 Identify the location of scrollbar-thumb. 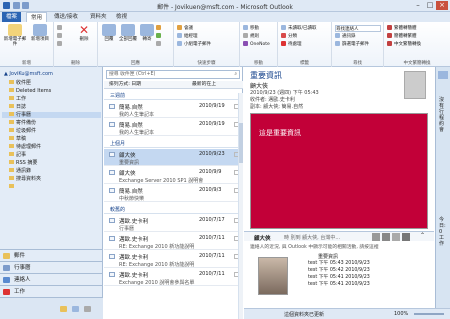
(241, 143).